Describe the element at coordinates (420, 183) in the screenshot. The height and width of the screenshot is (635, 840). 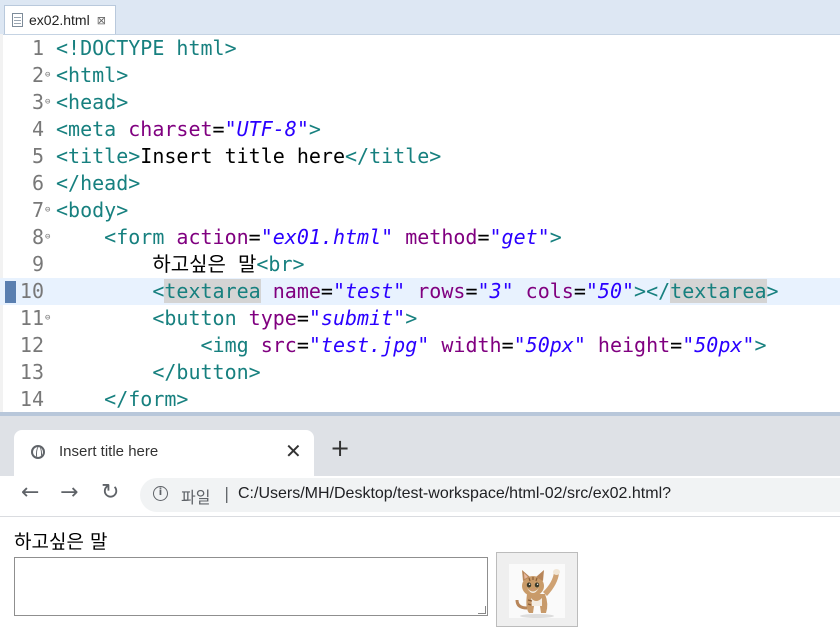
I see `code-line: 6 </head>` at that location.